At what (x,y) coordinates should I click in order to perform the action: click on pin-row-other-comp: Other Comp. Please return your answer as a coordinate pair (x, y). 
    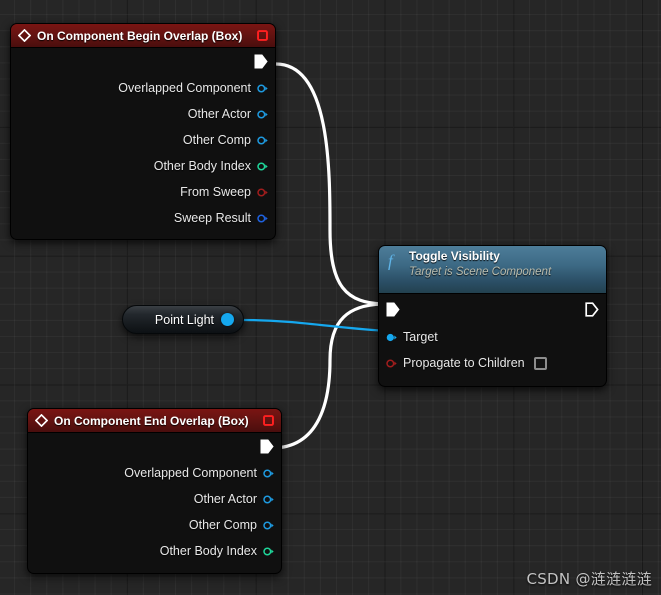
    Looking at the image, I should click on (143, 140).